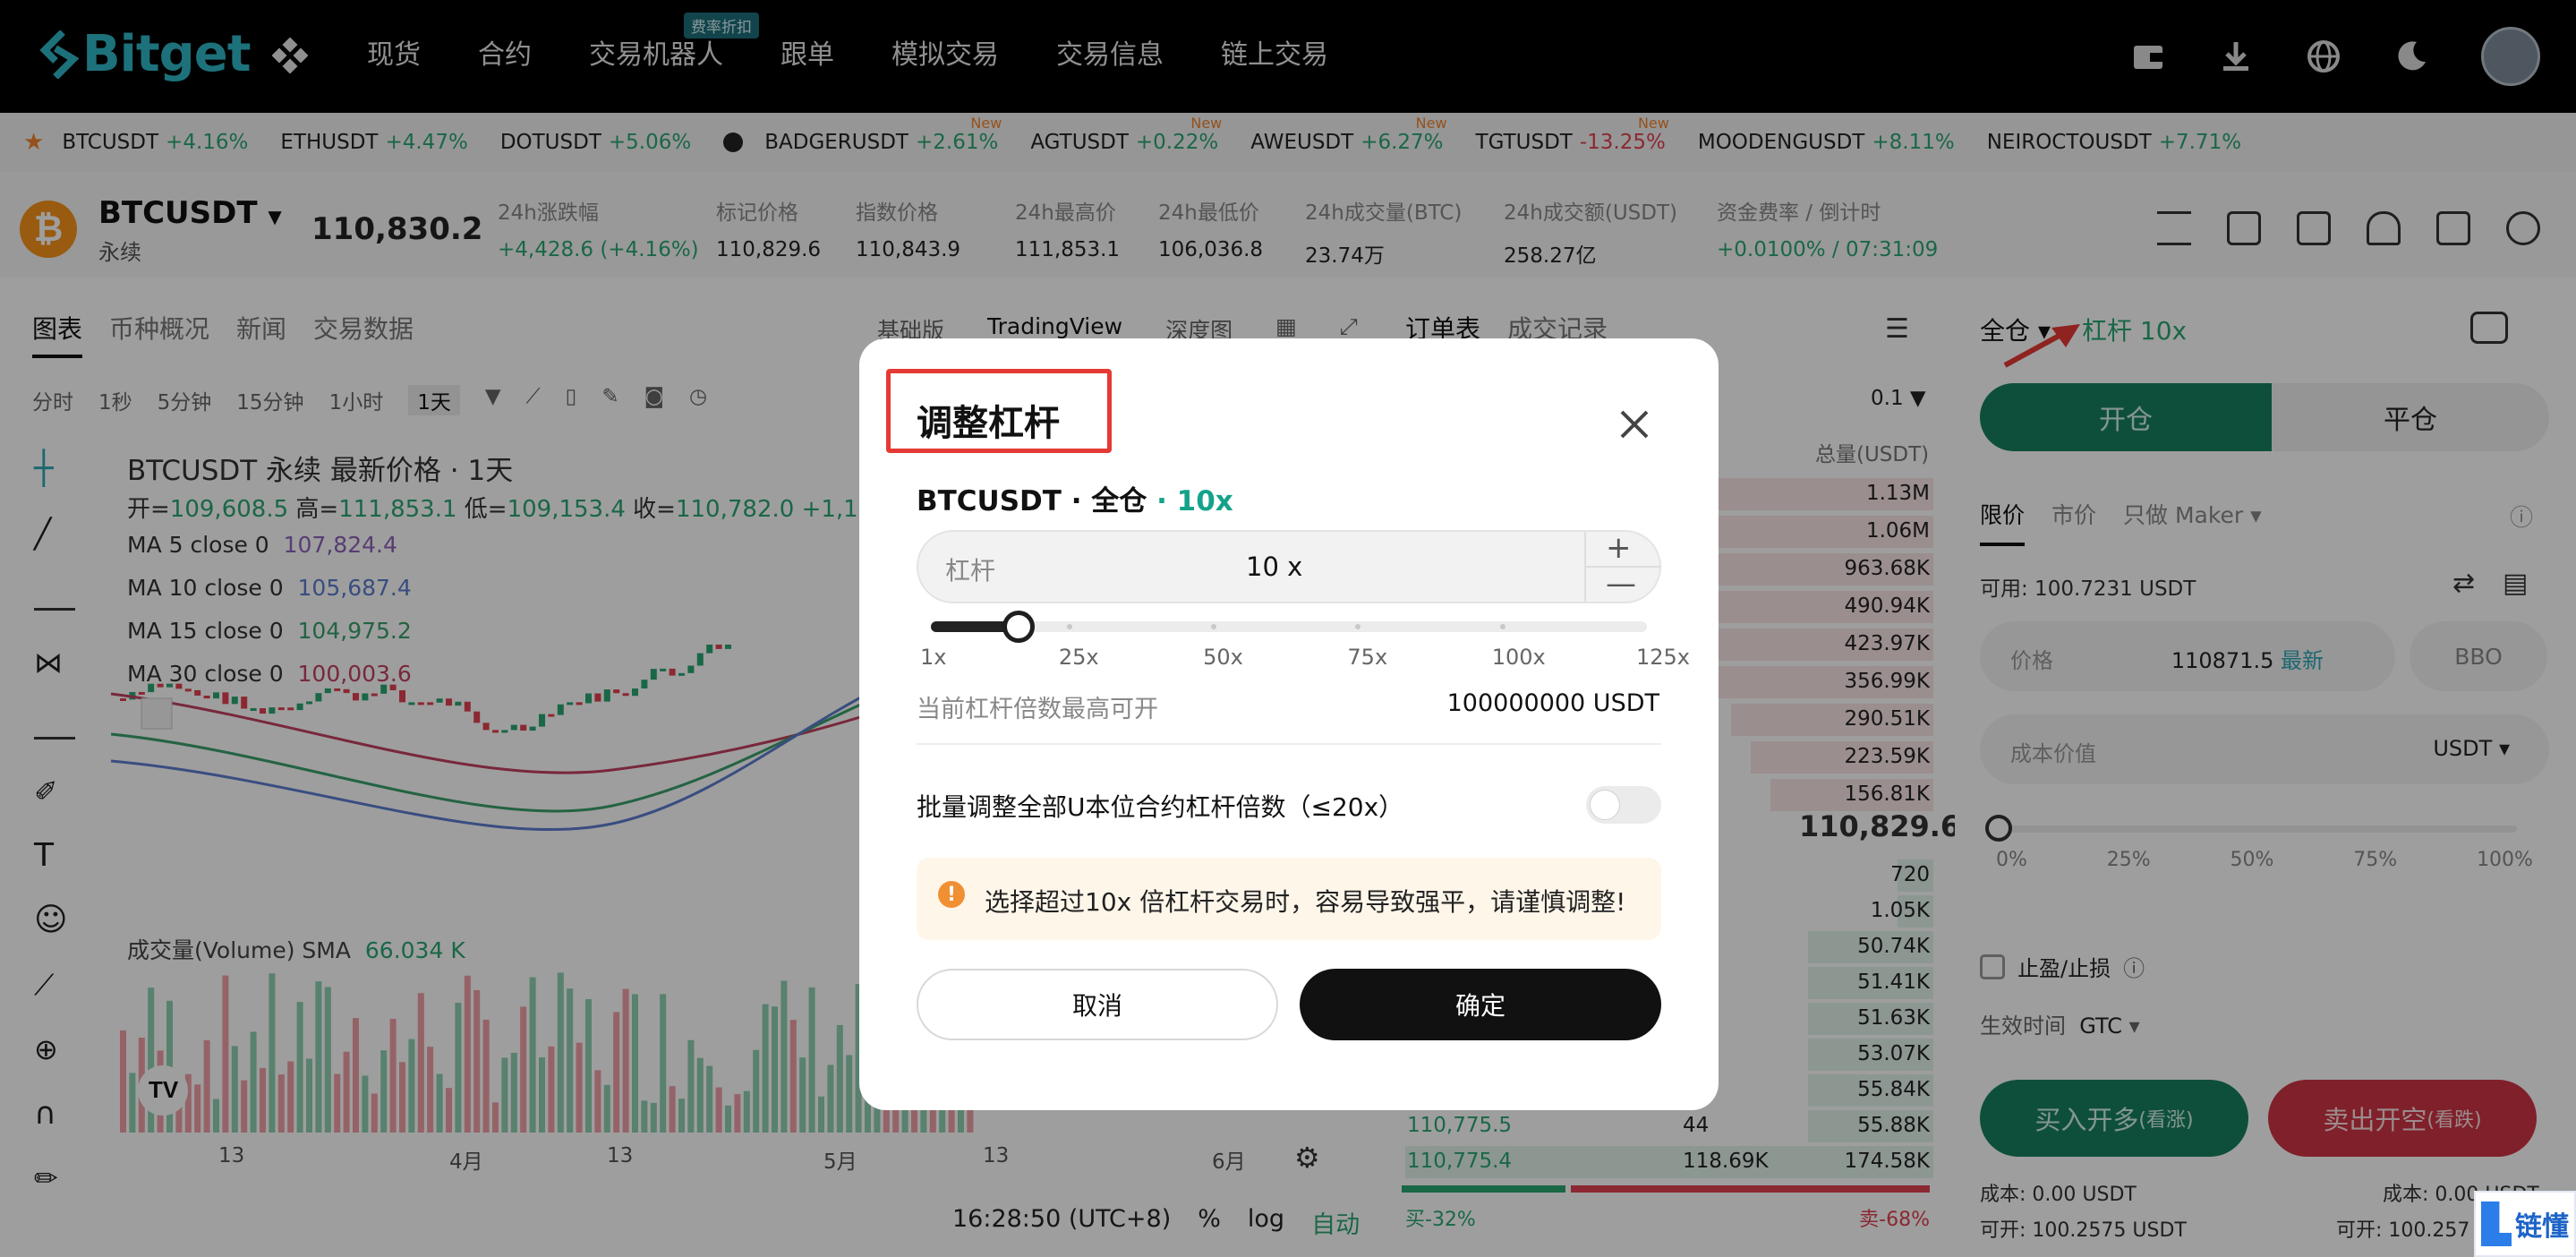 The height and width of the screenshot is (1257, 2576). Describe the element at coordinates (1552, 703) in the screenshot. I see `max-position-value: 100000000 USDT` at that location.